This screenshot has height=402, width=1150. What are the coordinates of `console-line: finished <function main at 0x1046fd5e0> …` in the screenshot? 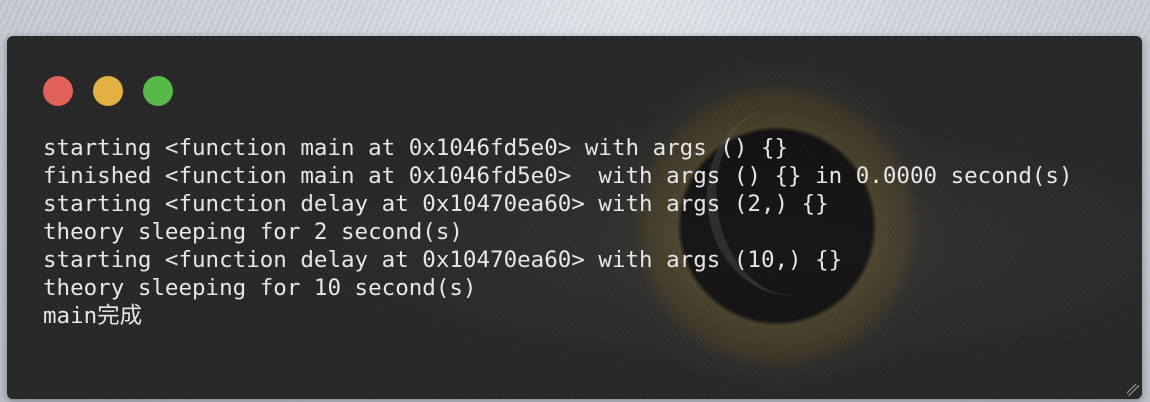 It's located at (558, 176).